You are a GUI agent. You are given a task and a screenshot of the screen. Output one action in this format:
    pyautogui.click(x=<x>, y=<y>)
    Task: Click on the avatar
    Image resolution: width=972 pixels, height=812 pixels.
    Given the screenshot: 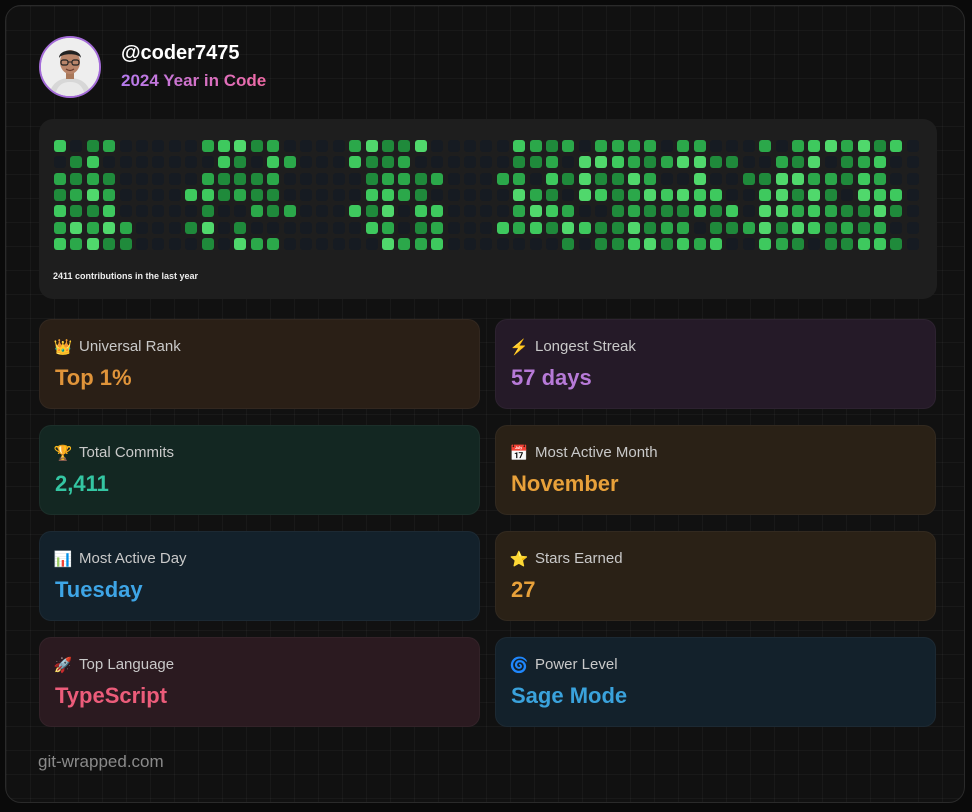 What is the action you would take?
    pyautogui.click(x=70, y=67)
    